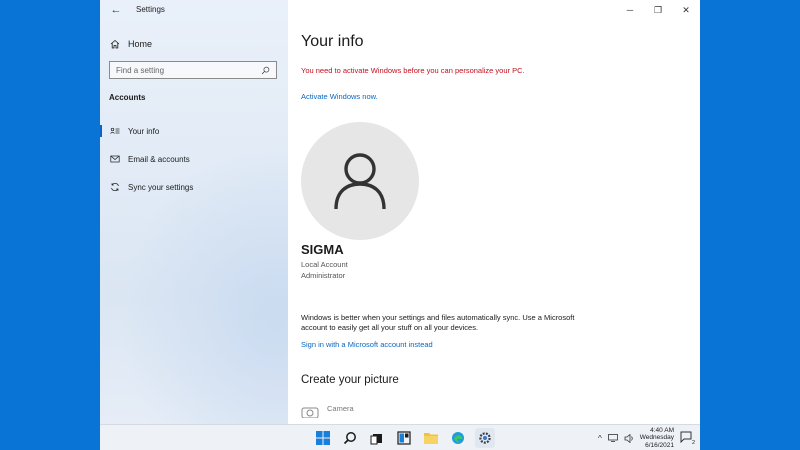  Describe the element at coordinates (350, 380) in the screenshot. I see `create-picture-heading: Create your picture` at that location.